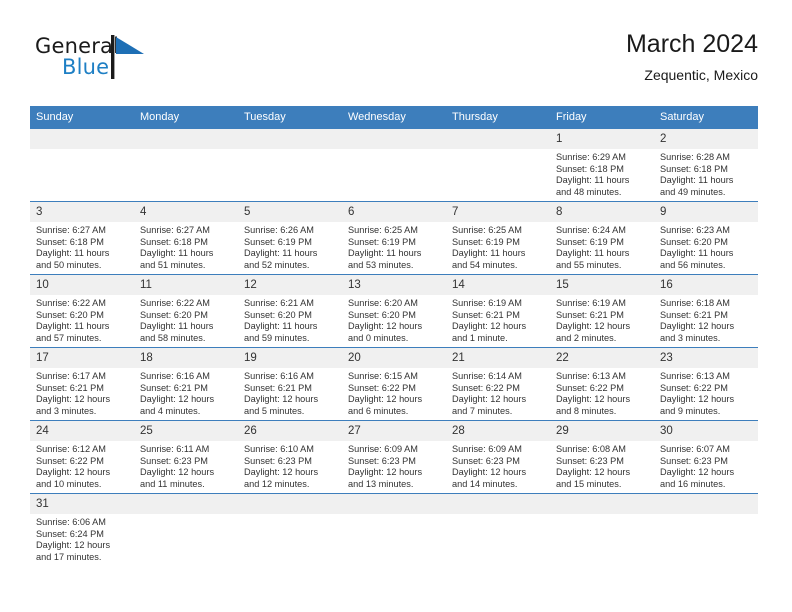 This screenshot has height=612, width=792. Describe the element at coordinates (591, 157) in the screenshot. I see `sunrise-text: Sunrise: 6:29 AM` at that location.